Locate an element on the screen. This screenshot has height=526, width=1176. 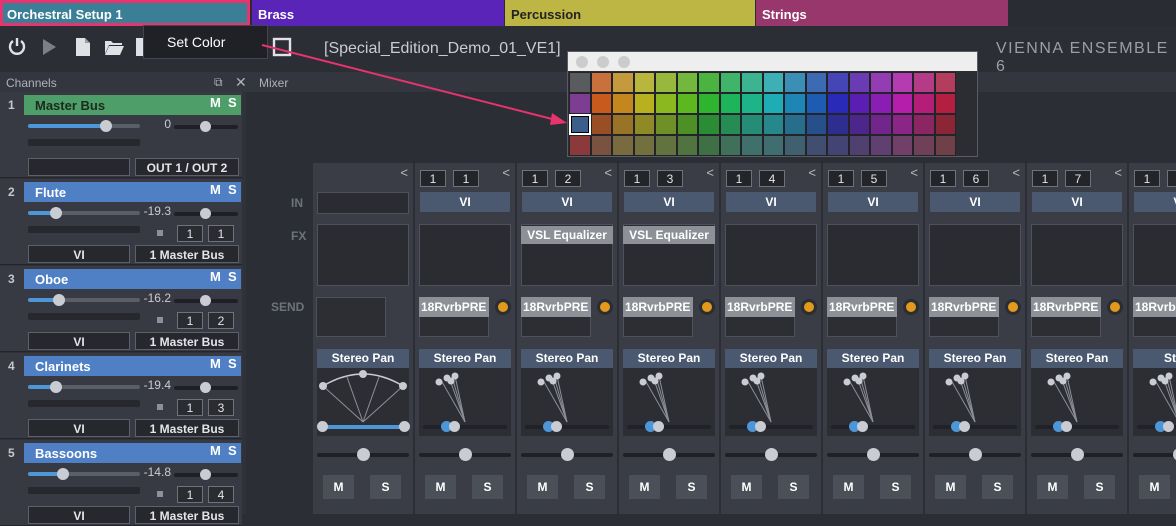
input-type: VI is located at coordinates (79, 254).